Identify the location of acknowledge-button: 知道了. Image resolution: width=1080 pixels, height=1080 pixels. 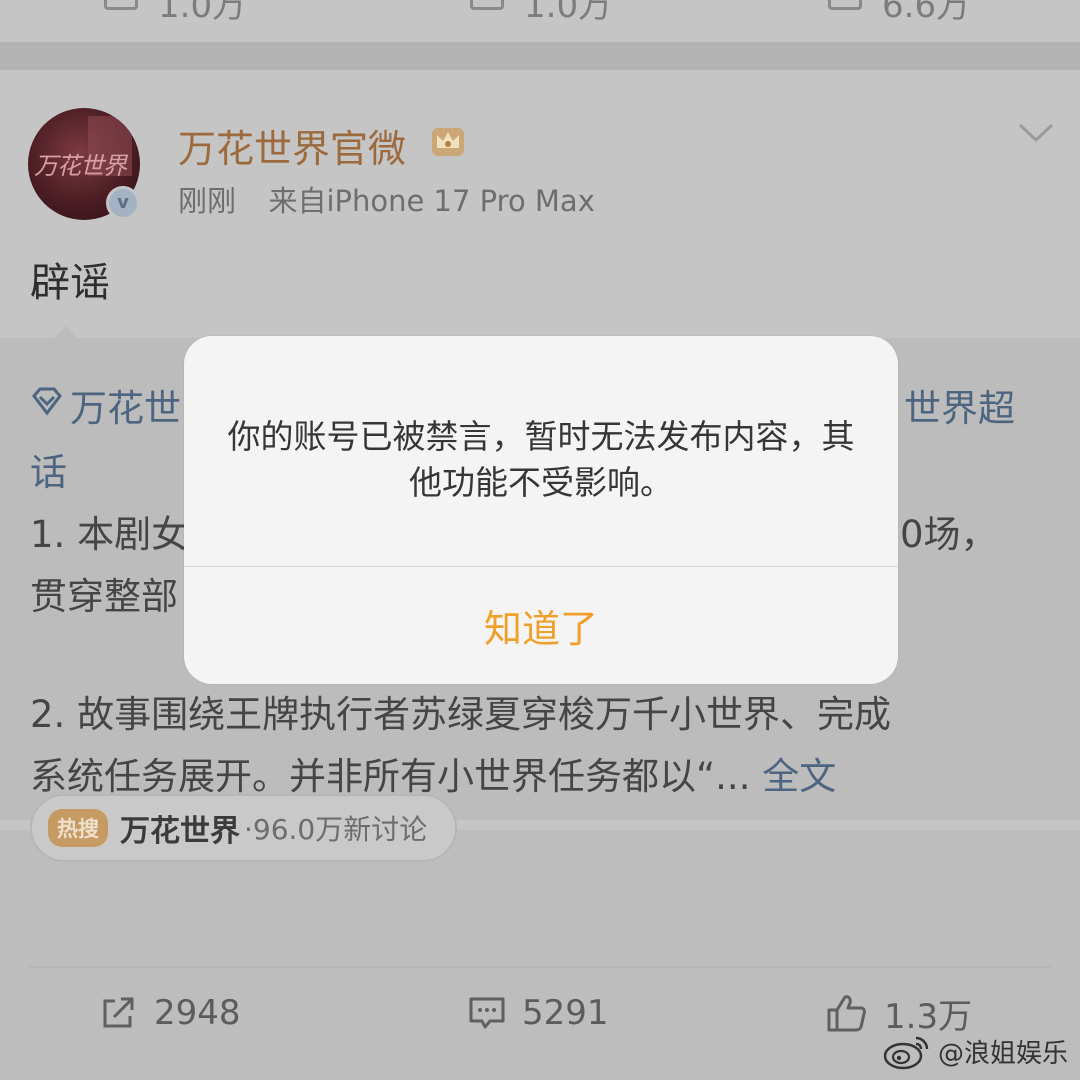
(541, 625).